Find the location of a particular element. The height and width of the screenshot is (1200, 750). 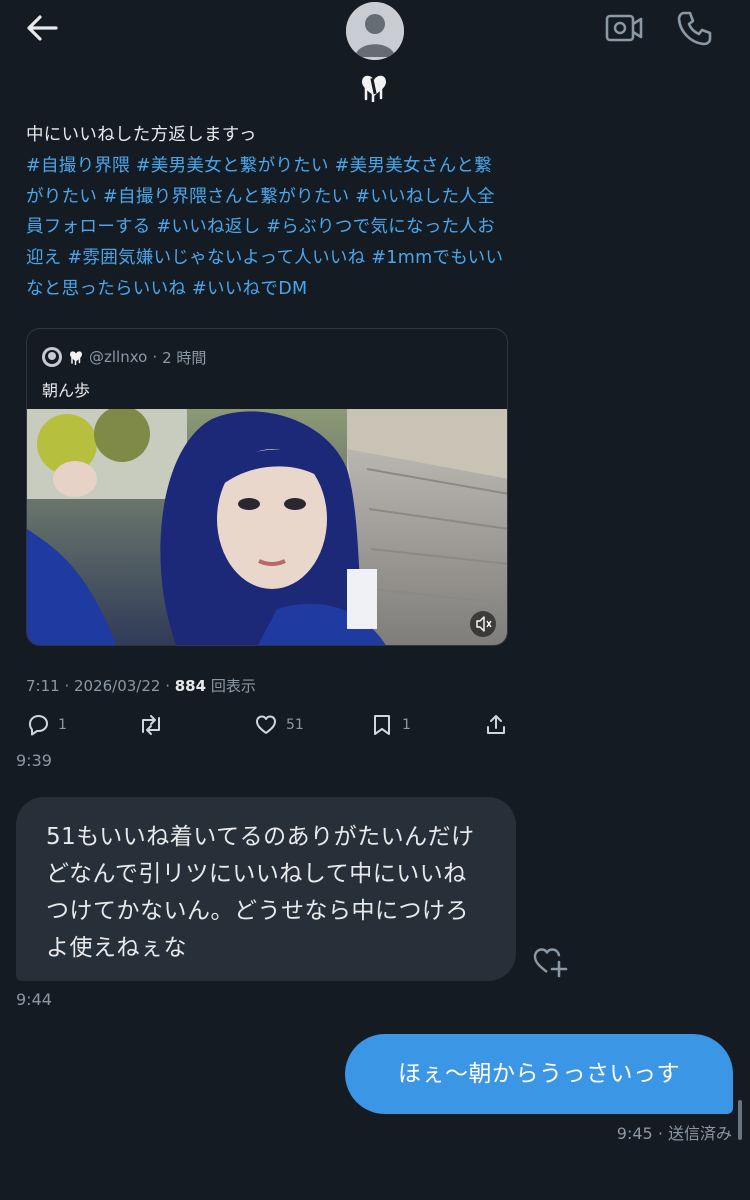

heart-icon is located at coordinates (266, 724).